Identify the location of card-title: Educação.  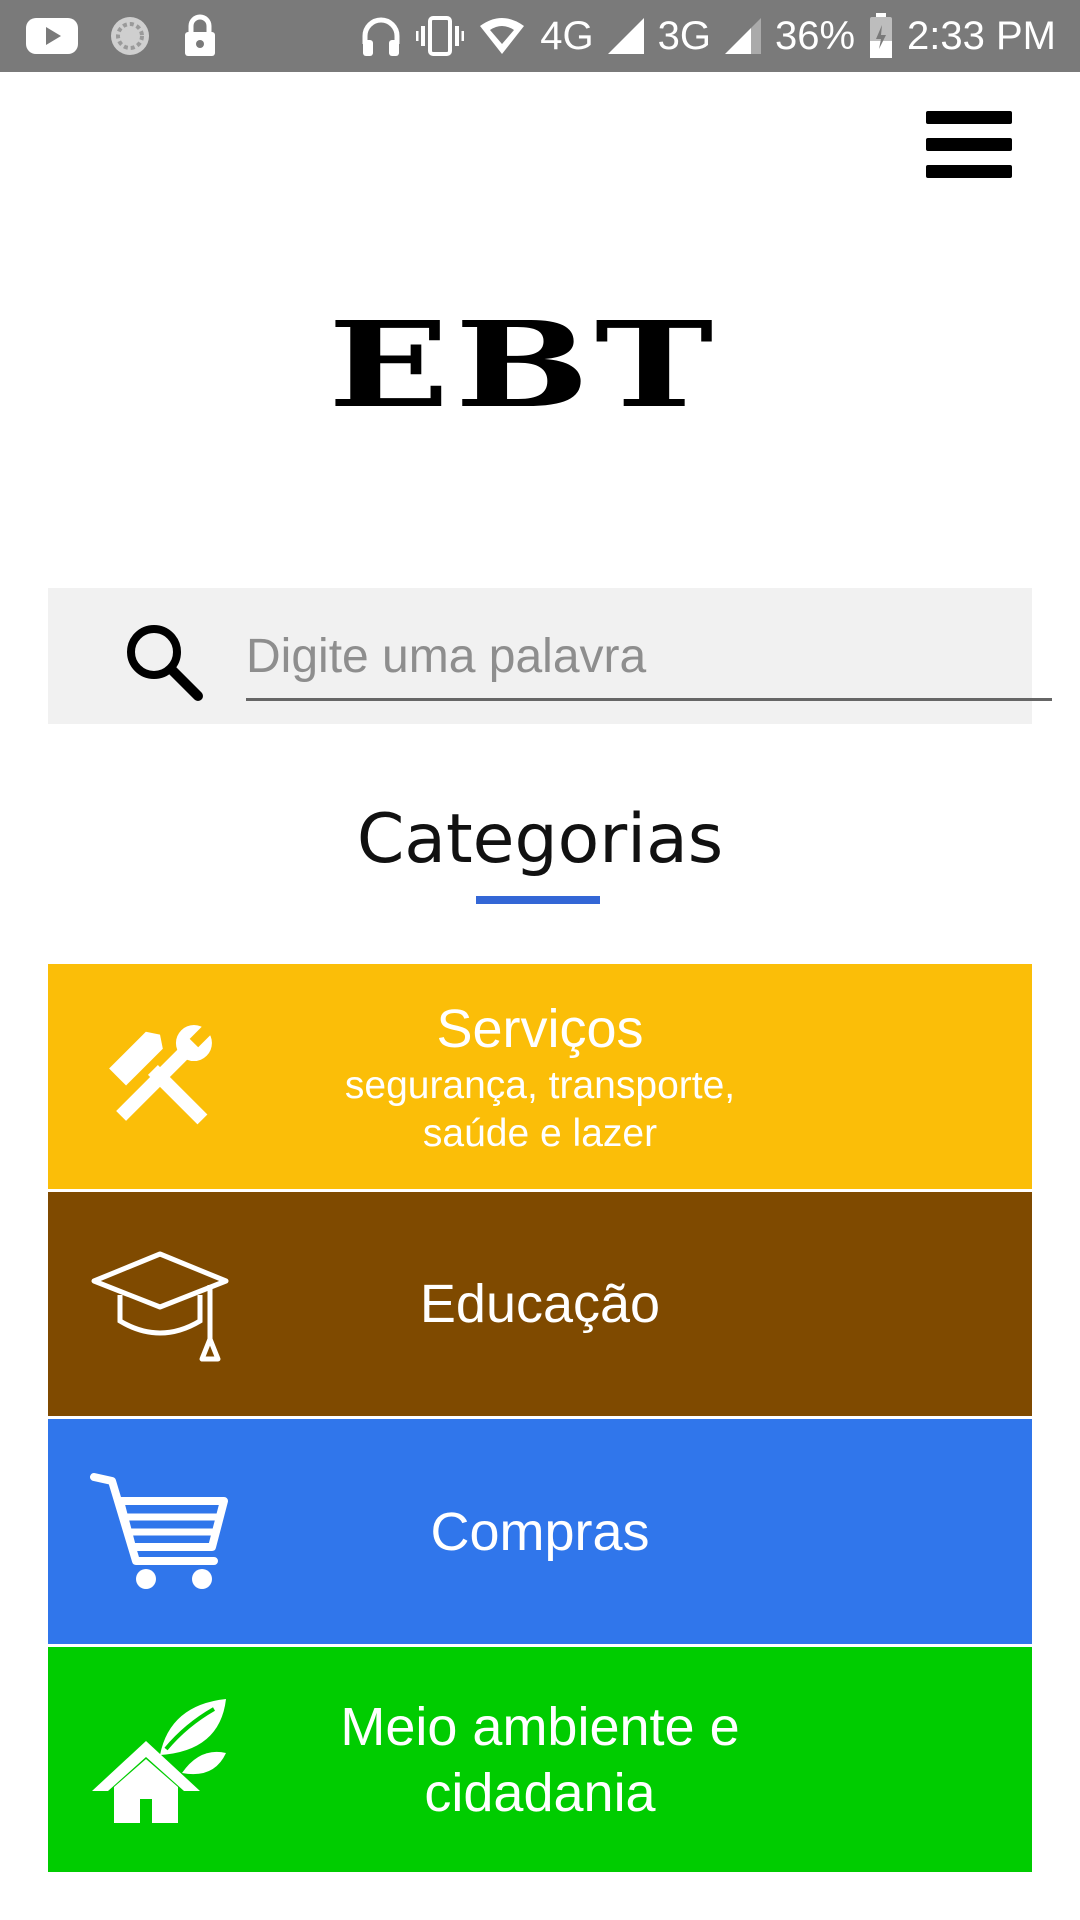
(540, 1304).